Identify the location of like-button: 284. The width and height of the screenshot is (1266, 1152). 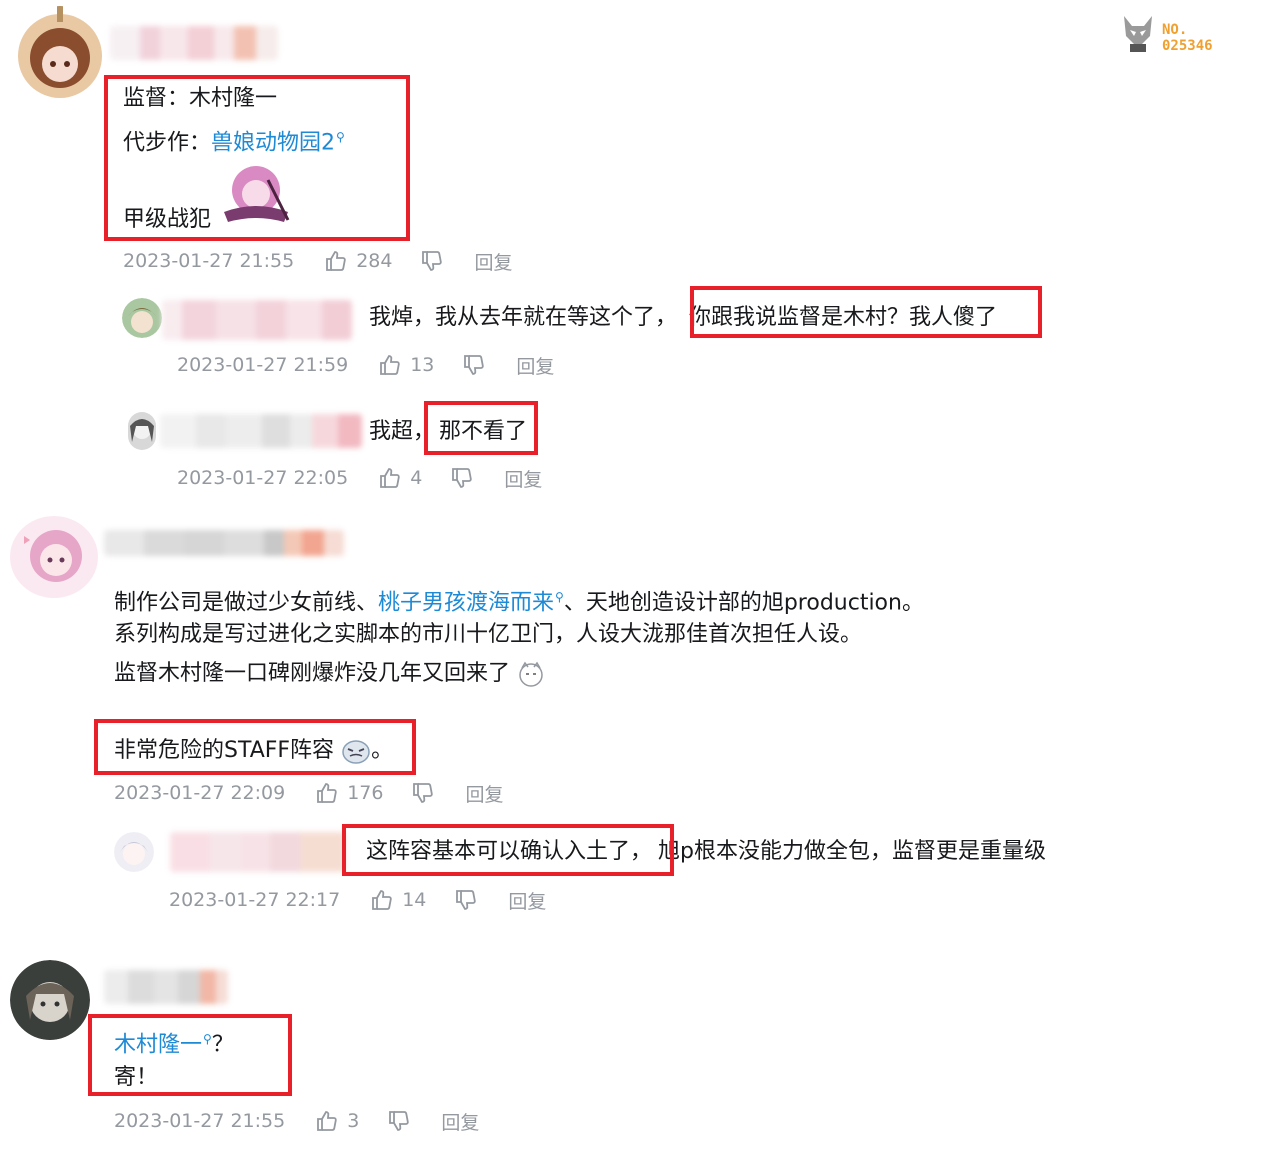
(358, 261).